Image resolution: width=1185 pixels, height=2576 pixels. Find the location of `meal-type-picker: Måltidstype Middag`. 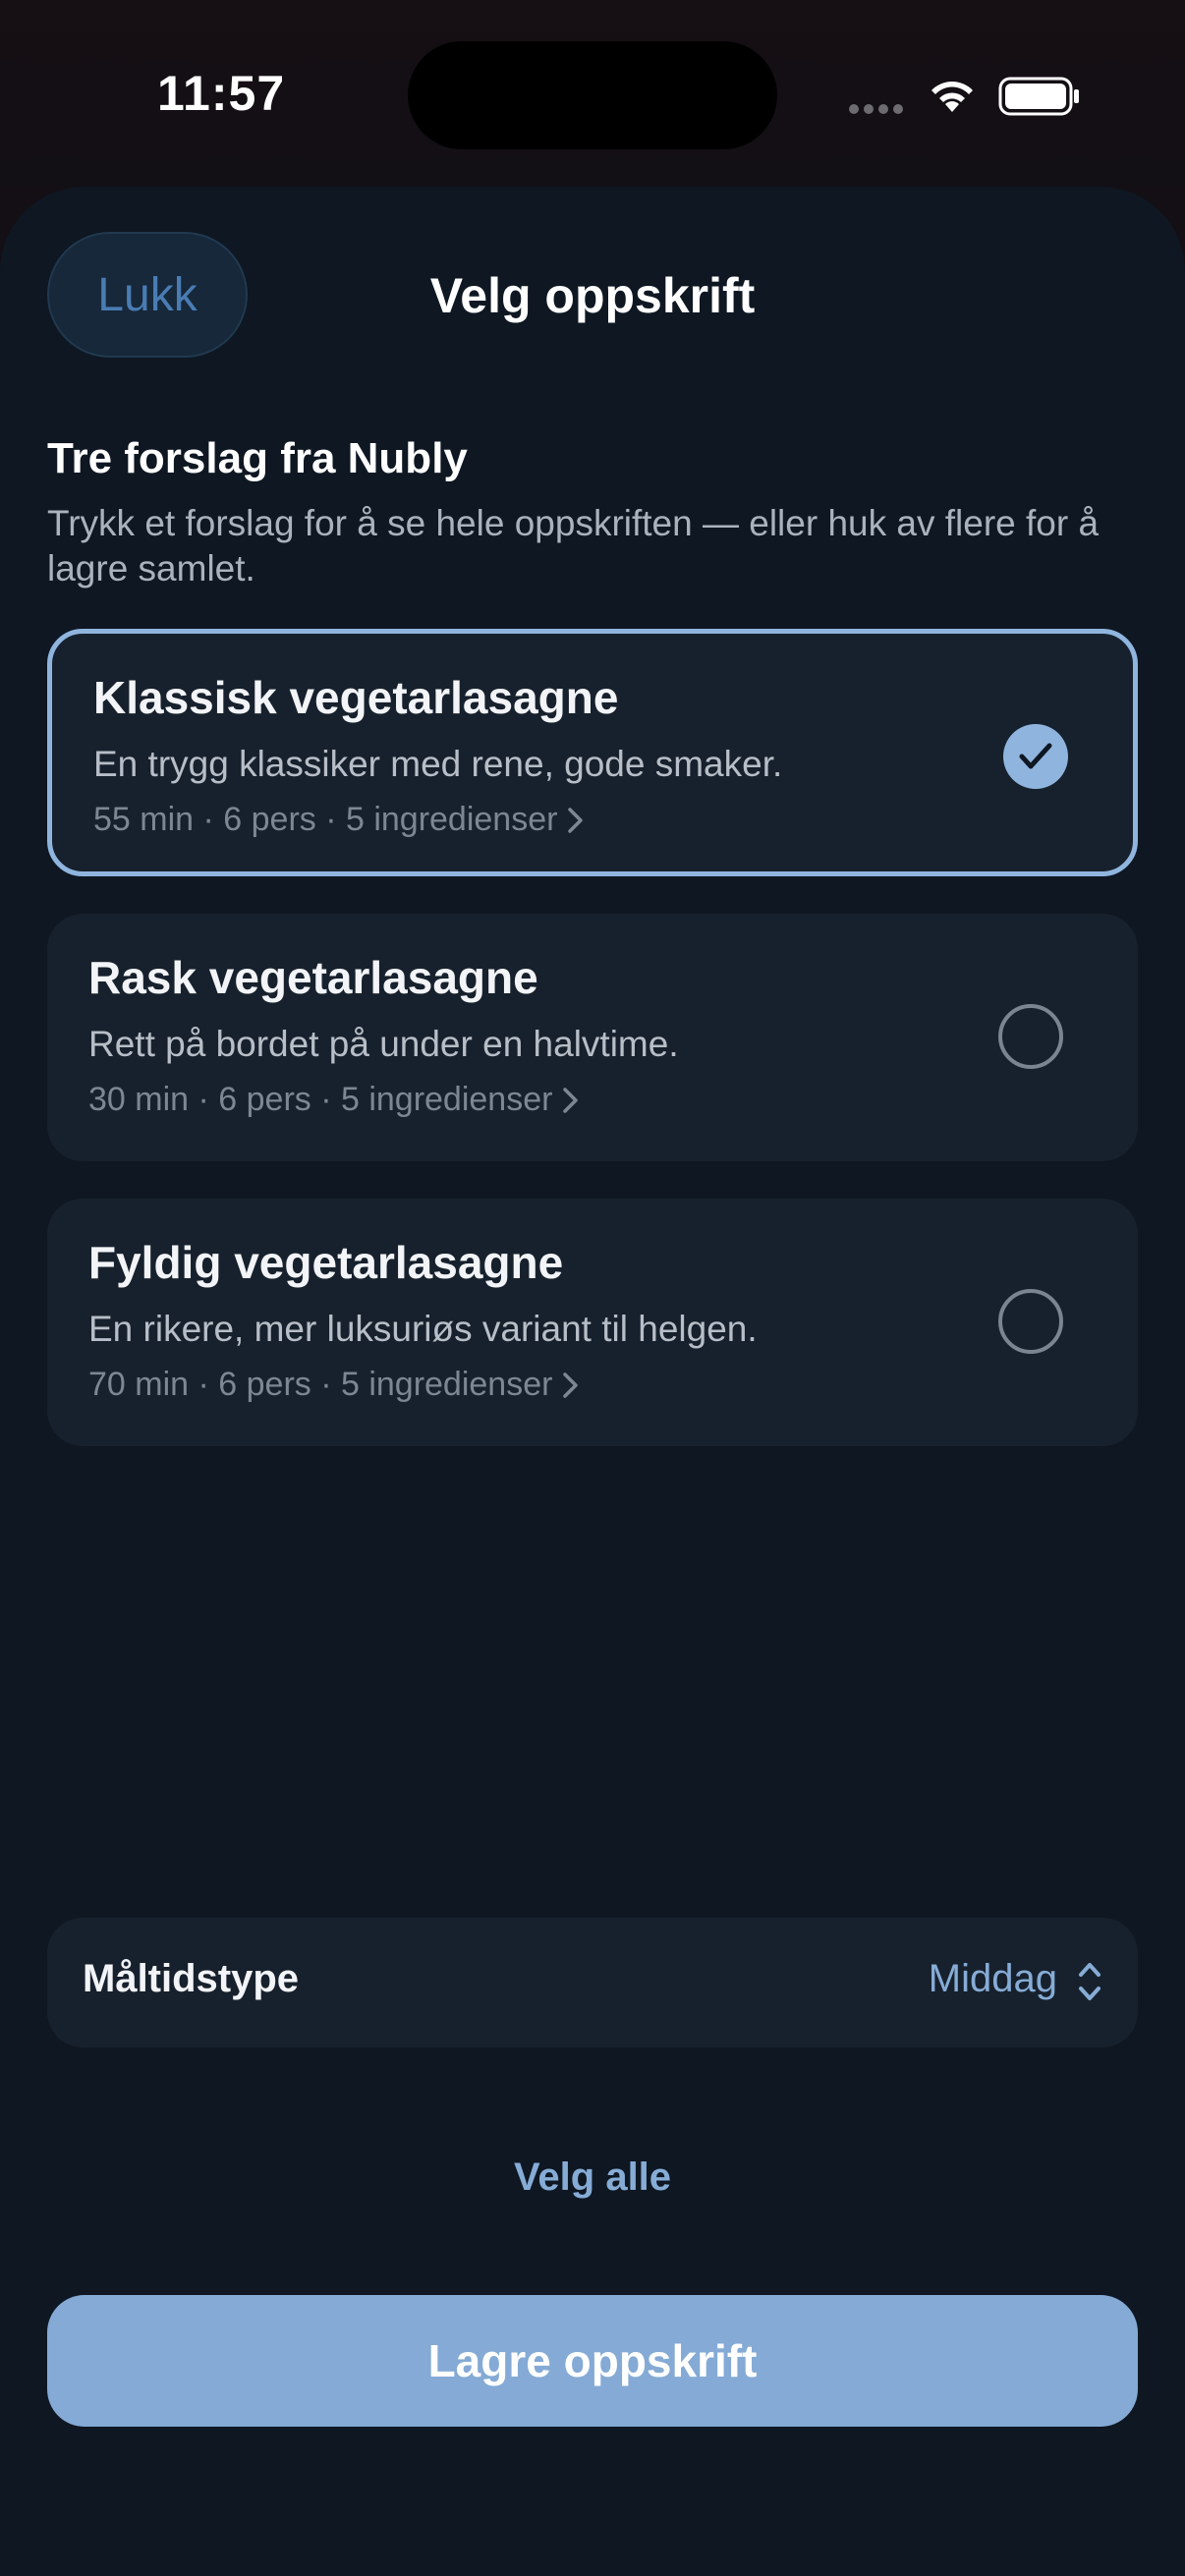

meal-type-picker: Måltidstype Middag is located at coordinates (592, 1982).